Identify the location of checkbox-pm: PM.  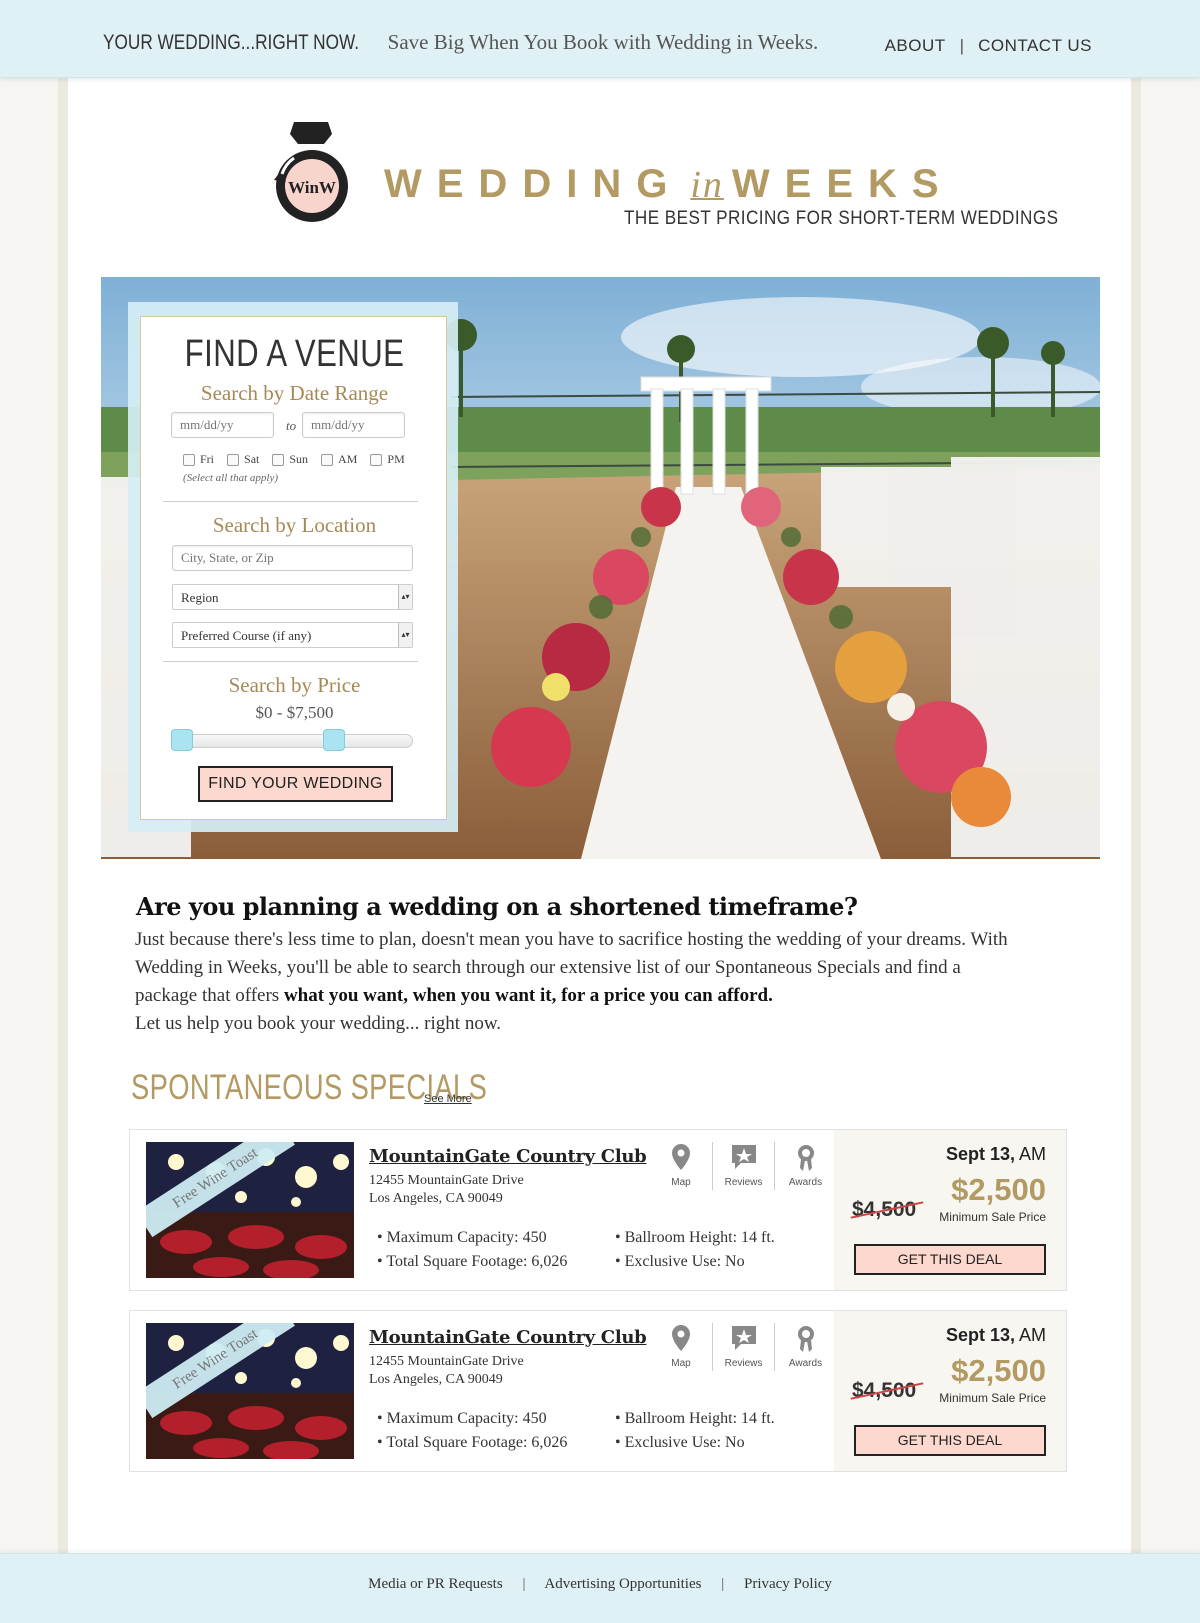
(387, 459).